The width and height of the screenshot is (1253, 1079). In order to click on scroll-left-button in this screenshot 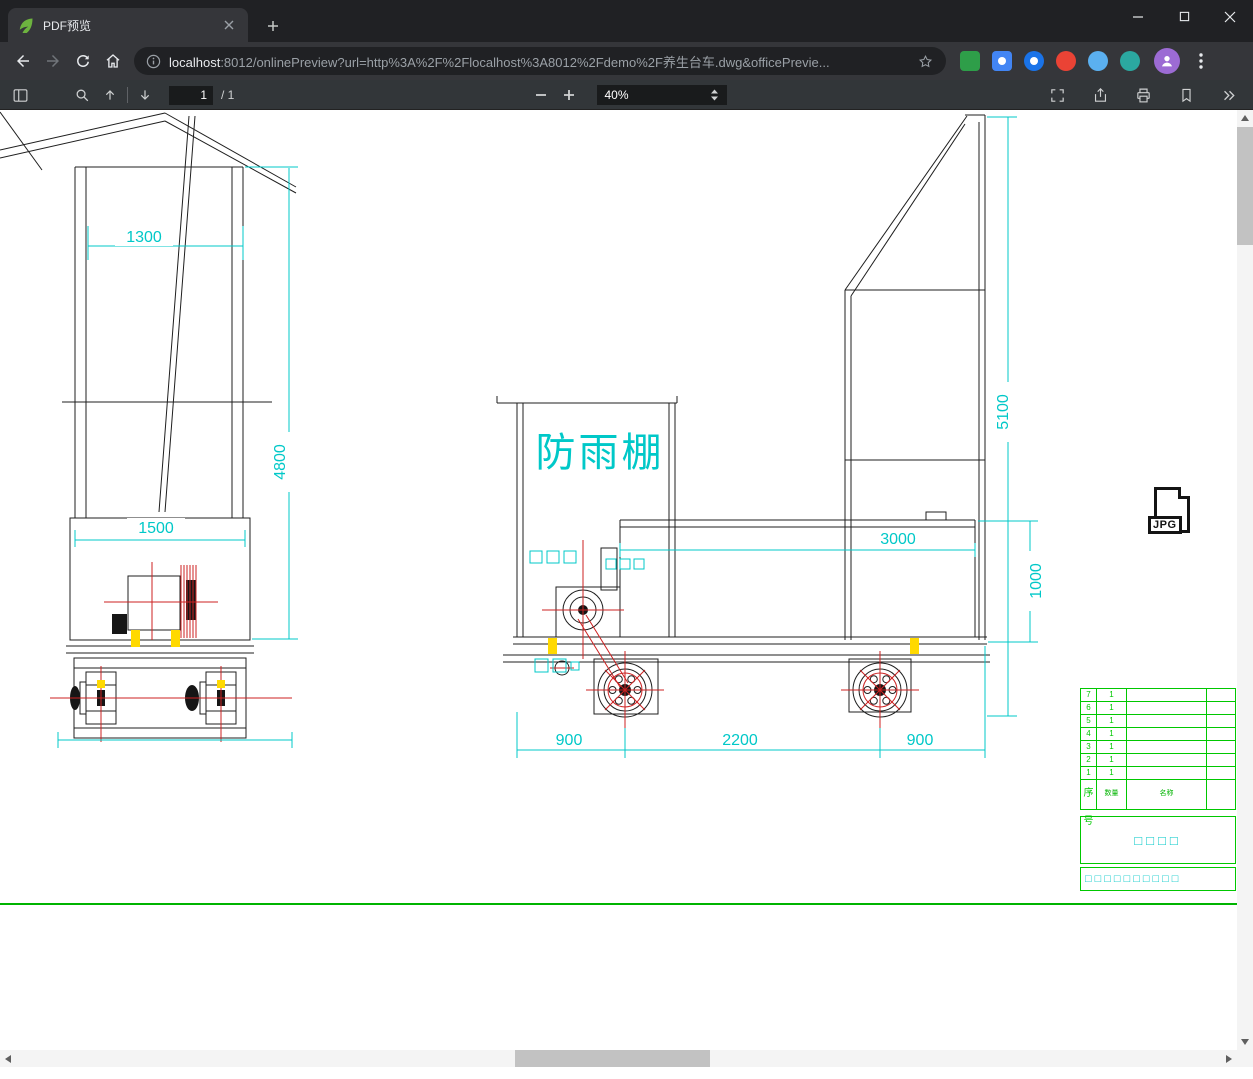, I will do `click(8, 1058)`.